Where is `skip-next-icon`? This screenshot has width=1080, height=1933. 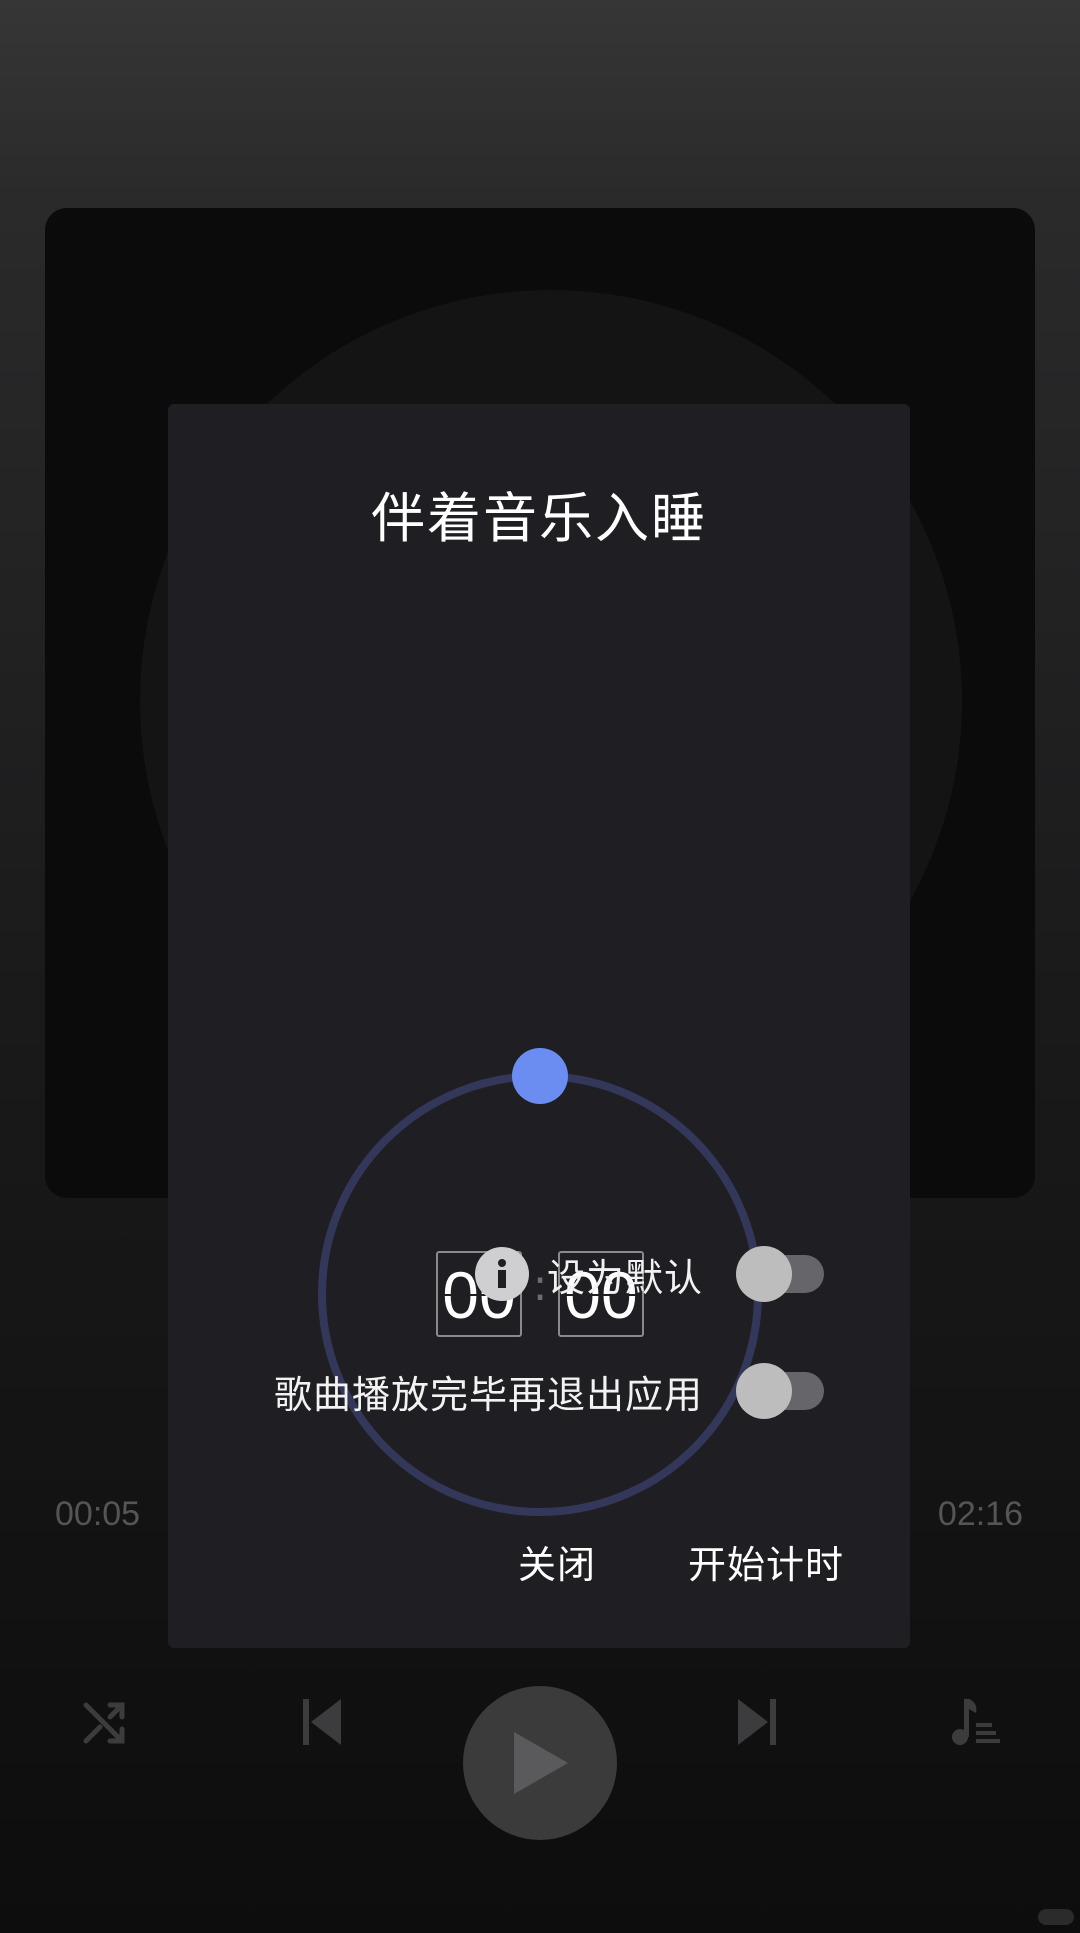 skip-next-icon is located at coordinates (757, 1722).